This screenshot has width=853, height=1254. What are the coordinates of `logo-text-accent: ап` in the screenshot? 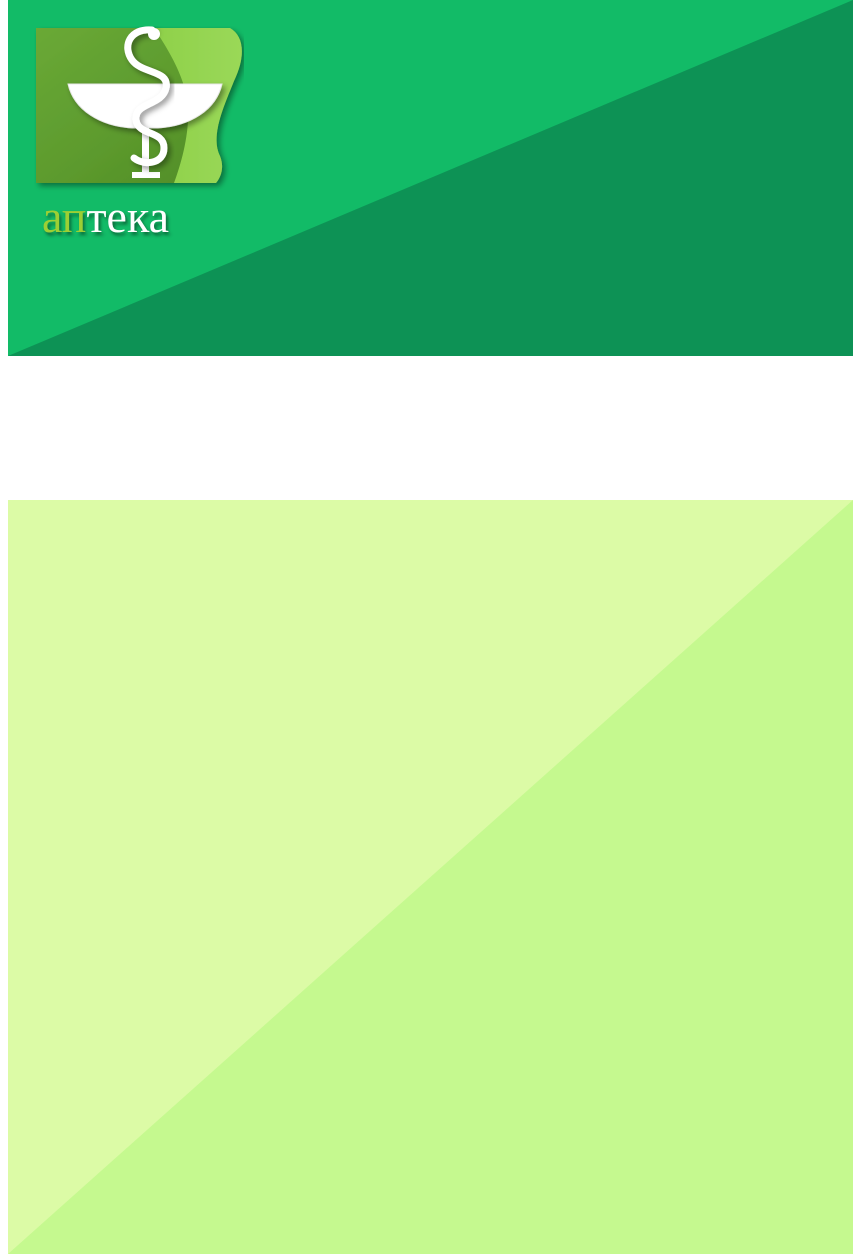 It's located at (64, 216).